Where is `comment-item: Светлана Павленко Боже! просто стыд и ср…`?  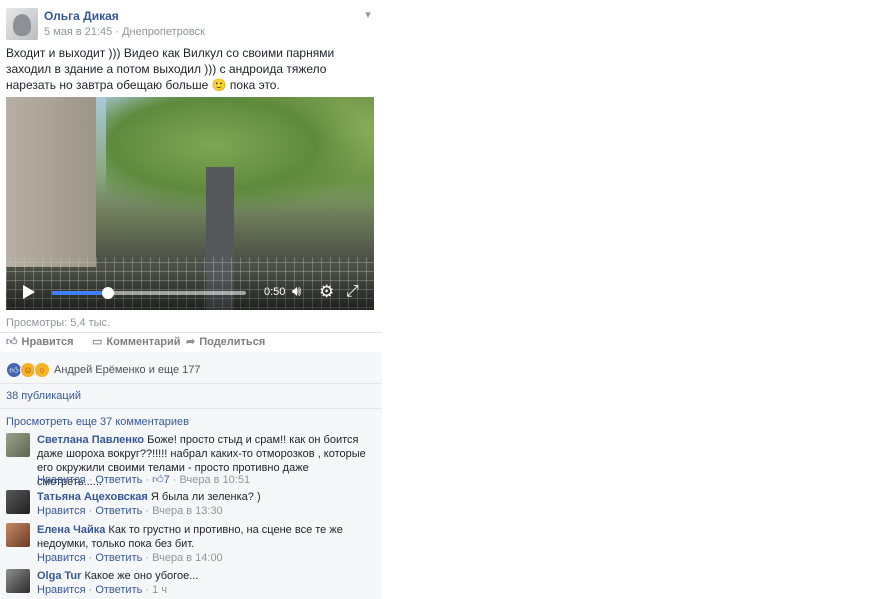 comment-item: Светлана Павленко Боже! просто стыд и ср… is located at coordinates (191, 460).